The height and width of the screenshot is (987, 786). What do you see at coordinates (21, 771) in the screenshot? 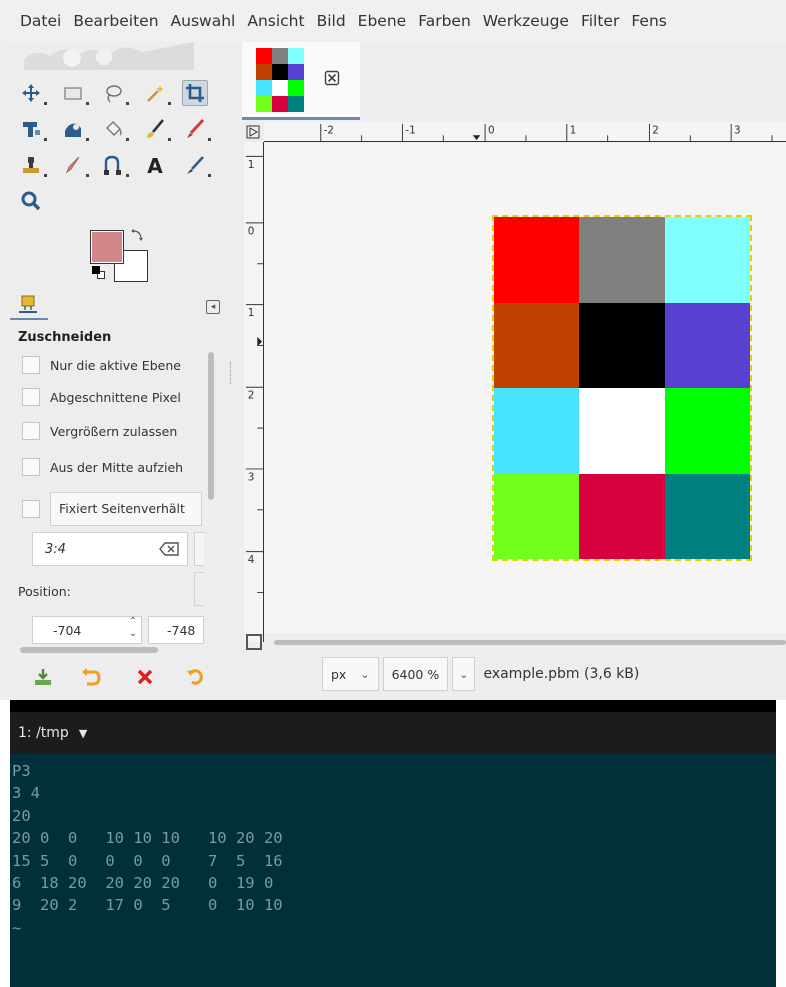
I see `terminal-line: P3` at bounding box center [21, 771].